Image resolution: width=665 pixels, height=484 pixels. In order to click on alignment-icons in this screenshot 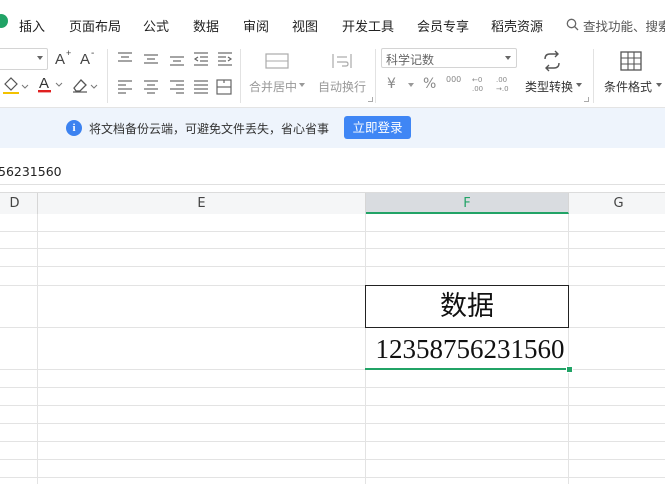, I will do `click(176, 74)`.